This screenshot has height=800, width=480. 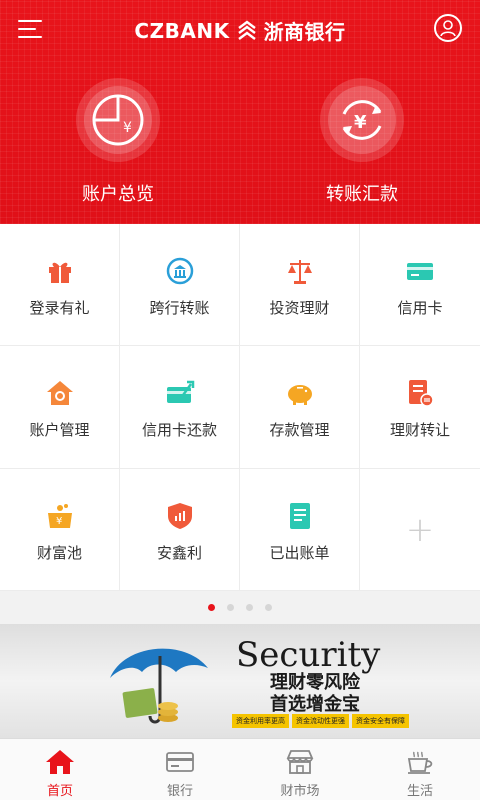 What do you see at coordinates (60, 529) in the screenshot?
I see `grid-item-wealth-pool: ¥ 财富池` at bounding box center [60, 529].